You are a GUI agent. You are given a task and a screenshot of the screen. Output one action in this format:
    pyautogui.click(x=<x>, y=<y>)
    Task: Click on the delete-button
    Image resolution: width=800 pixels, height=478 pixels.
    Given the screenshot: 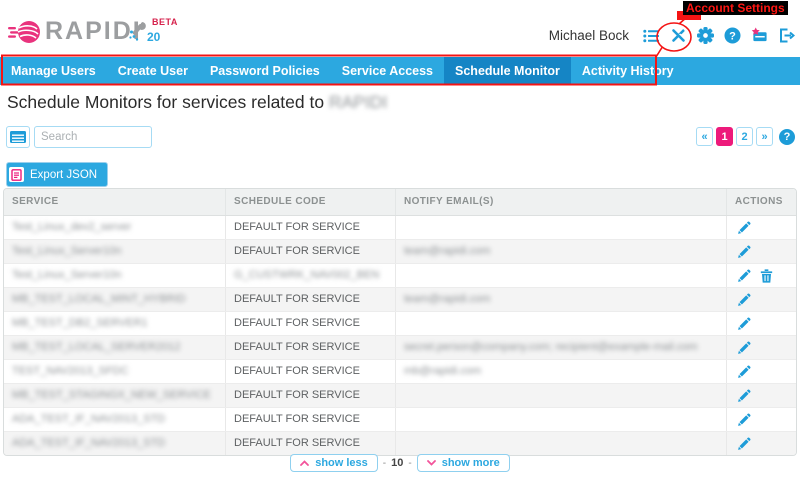 What is the action you would take?
    pyautogui.click(x=766, y=275)
    